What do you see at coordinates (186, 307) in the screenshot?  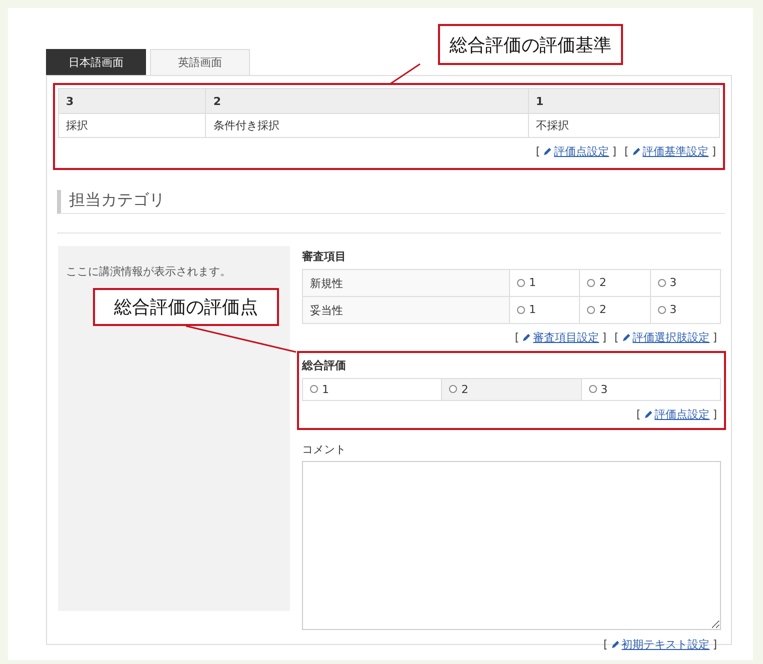 I see `annotation-callout: 総合評価の評価点` at bounding box center [186, 307].